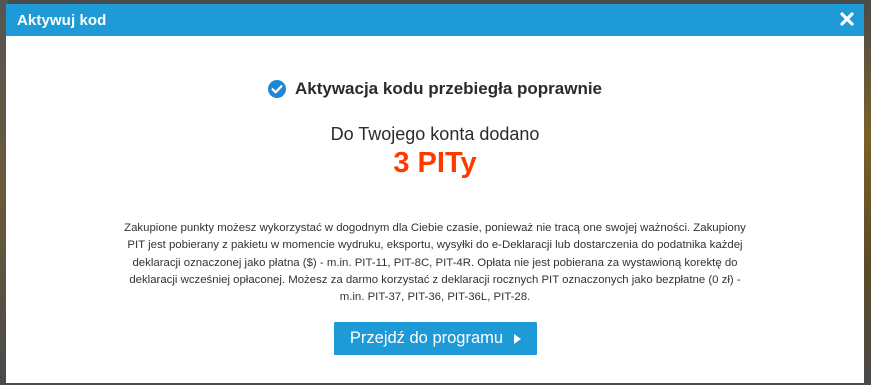  What do you see at coordinates (276, 89) in the screenshot?
I see `check-circle-icon` at bounding box center [276, 89].